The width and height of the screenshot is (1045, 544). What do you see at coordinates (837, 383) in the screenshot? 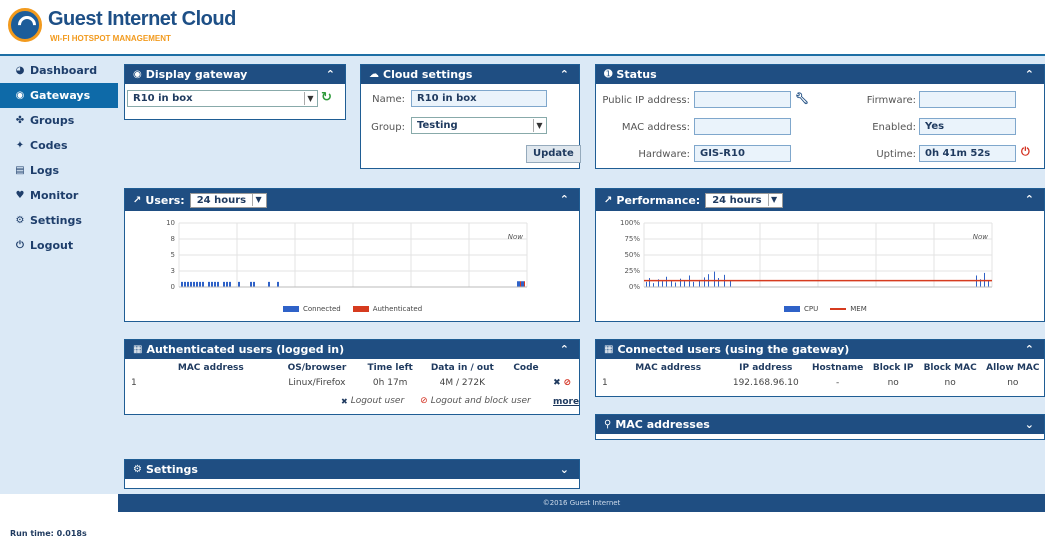
I see `hostname-cell: -` at bounding box center [837, 383].